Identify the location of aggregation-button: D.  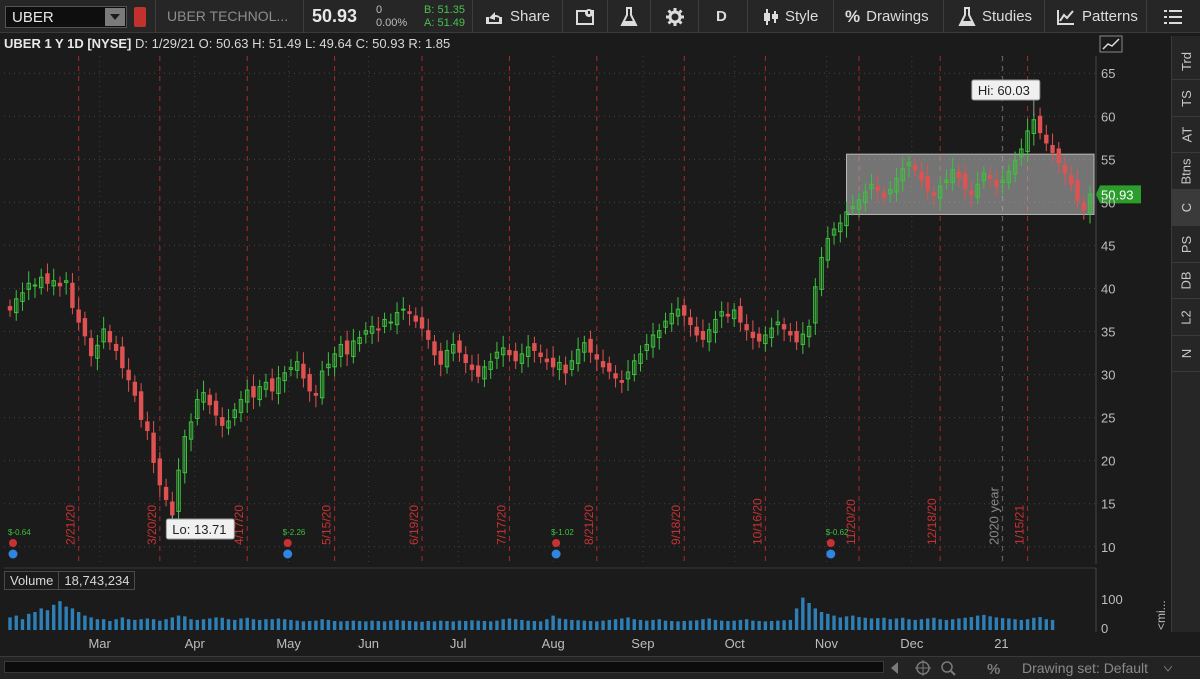
(721, 16).